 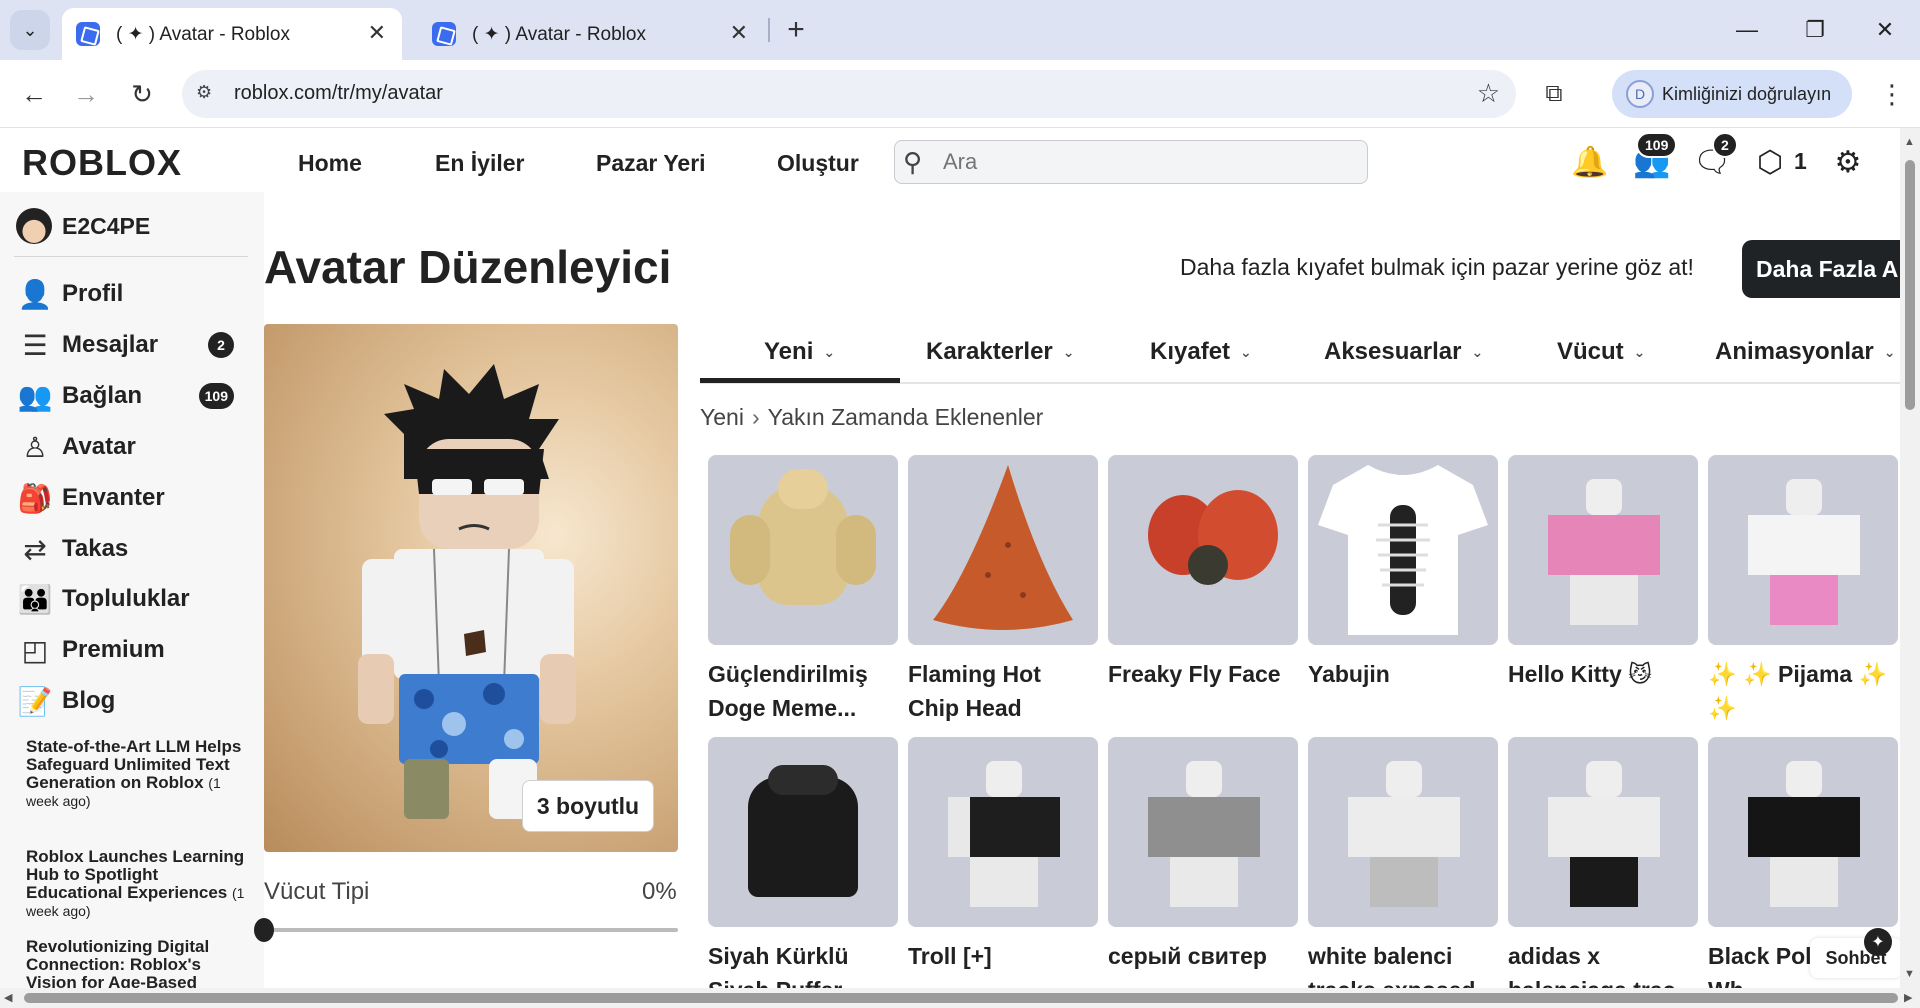 What do you see at coordinates (803, 872) in the screenshot?
I see `item-card: Siyah Kürklü Siyah Puffer` at bounding box center [803, 872].